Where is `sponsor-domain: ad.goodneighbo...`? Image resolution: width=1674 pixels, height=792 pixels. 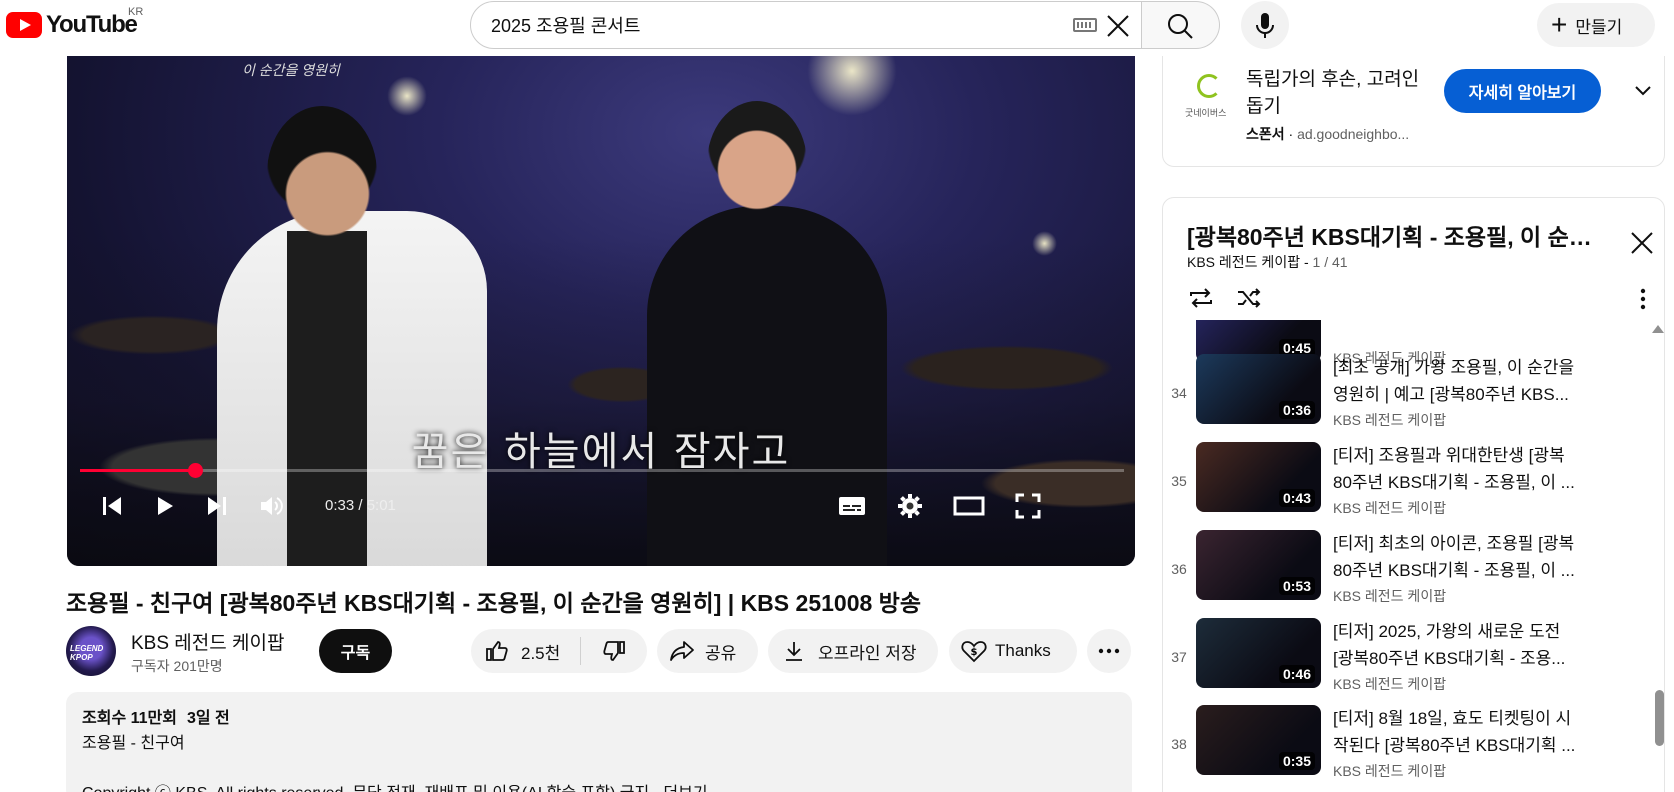
sponsor-domain: ad.goodneighbo... is located at coordinates (1353, 134).